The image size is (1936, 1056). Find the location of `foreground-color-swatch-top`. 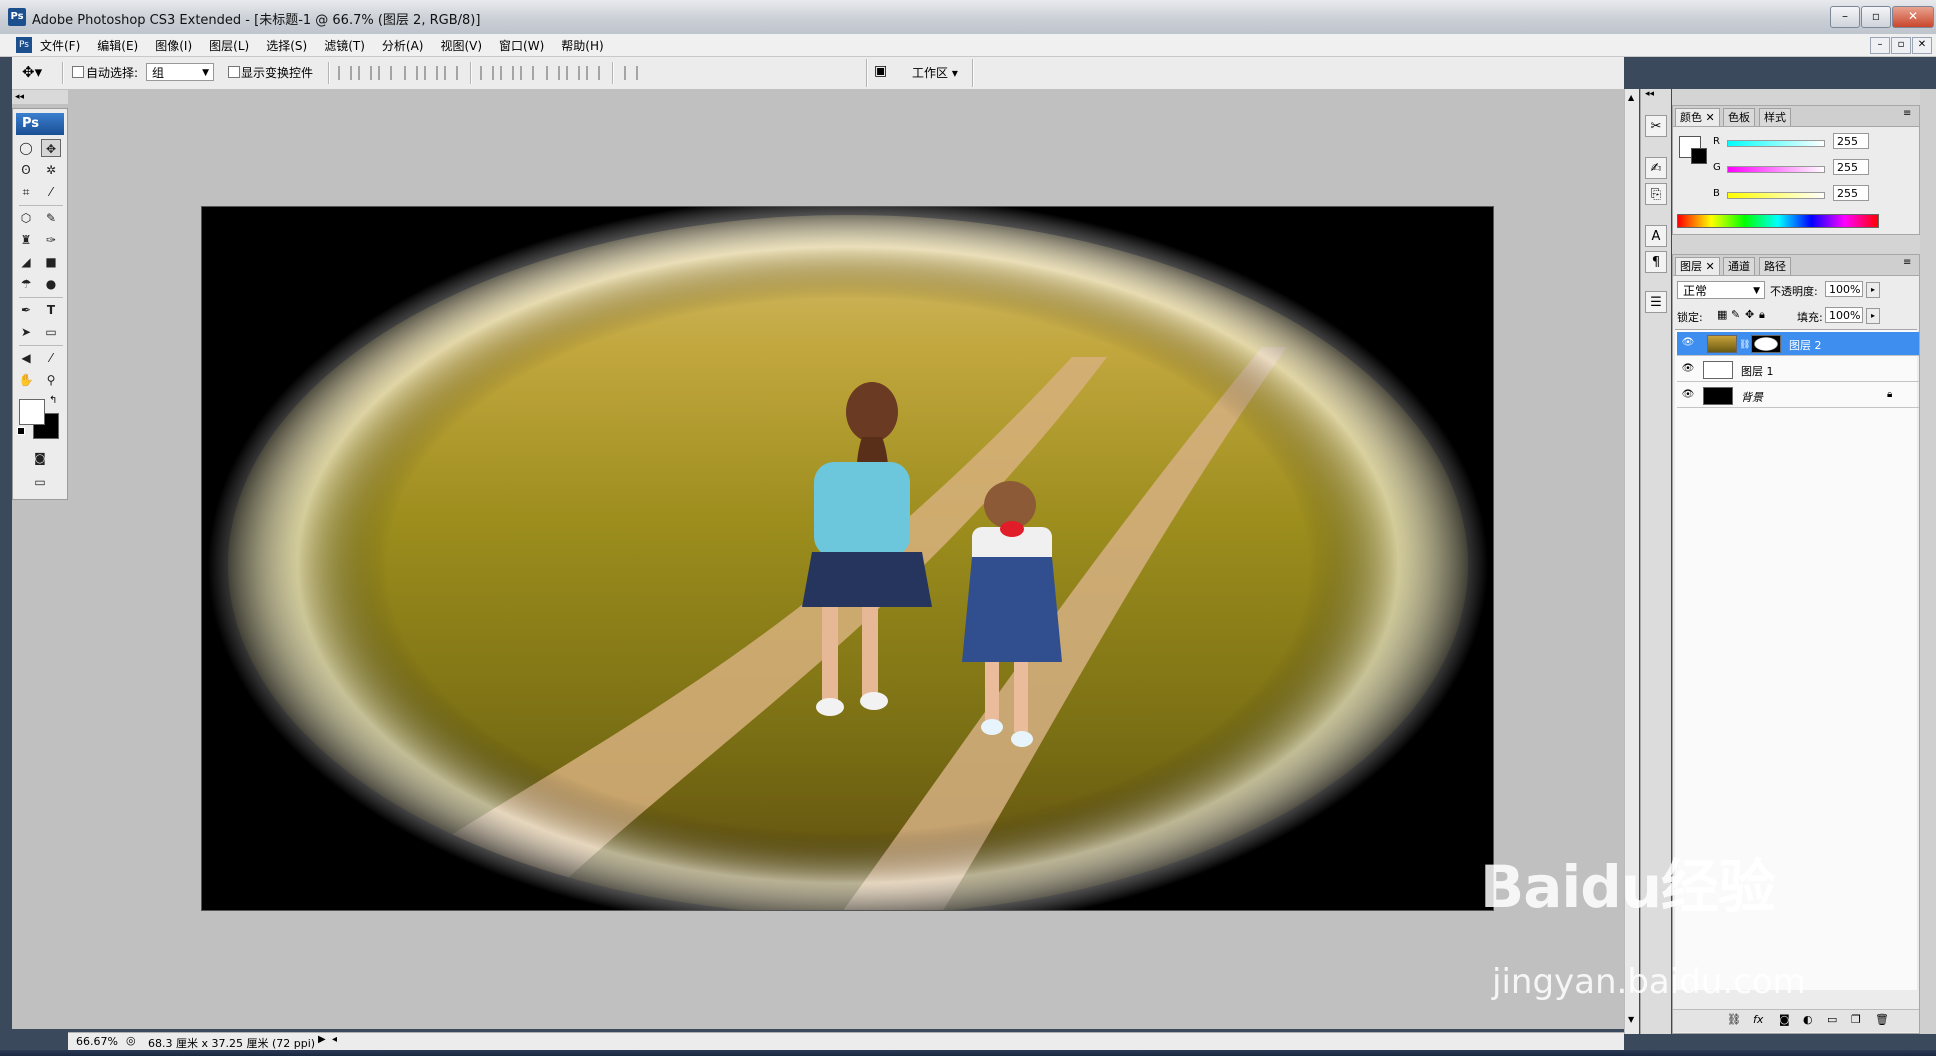

foreground-color-swatch-top is located at coordinates (32, 412).